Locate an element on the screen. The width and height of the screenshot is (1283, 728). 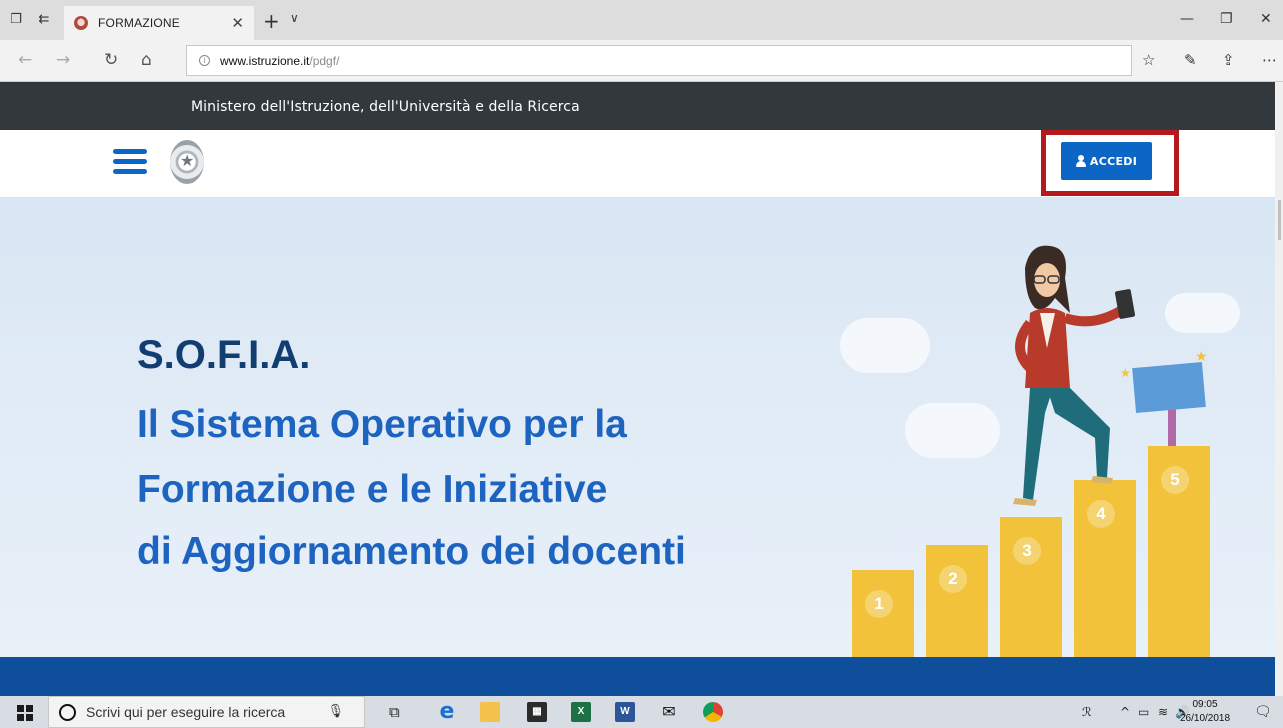
star-icon: ★ is located at coordinates (1201, 356).